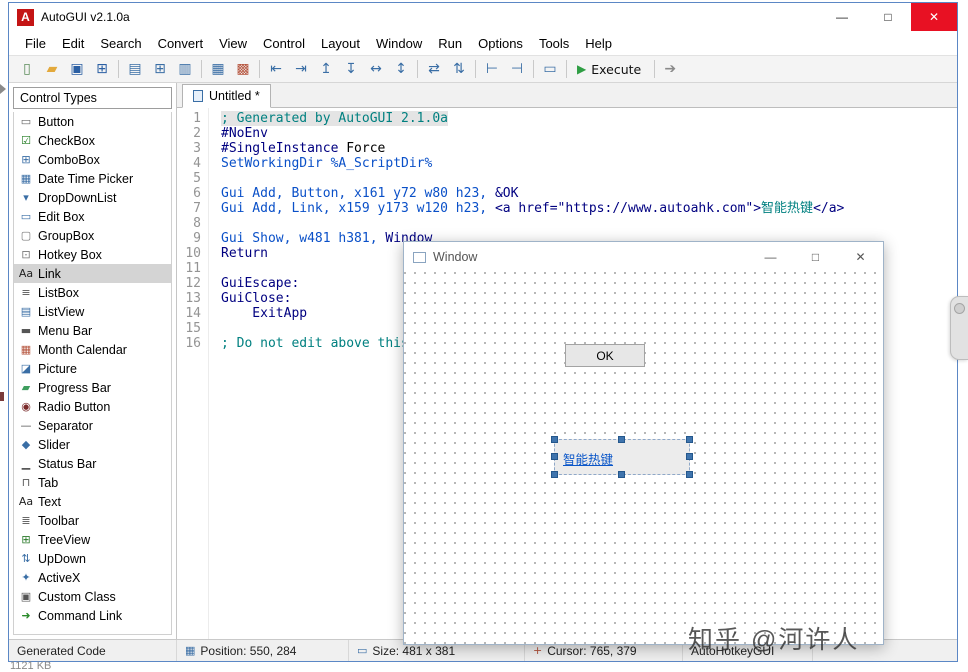  What do you see at coordinates (226, 96) in the screenshot?
I see `tab-untitled: Untitled *` at bounding box center [226, 96].